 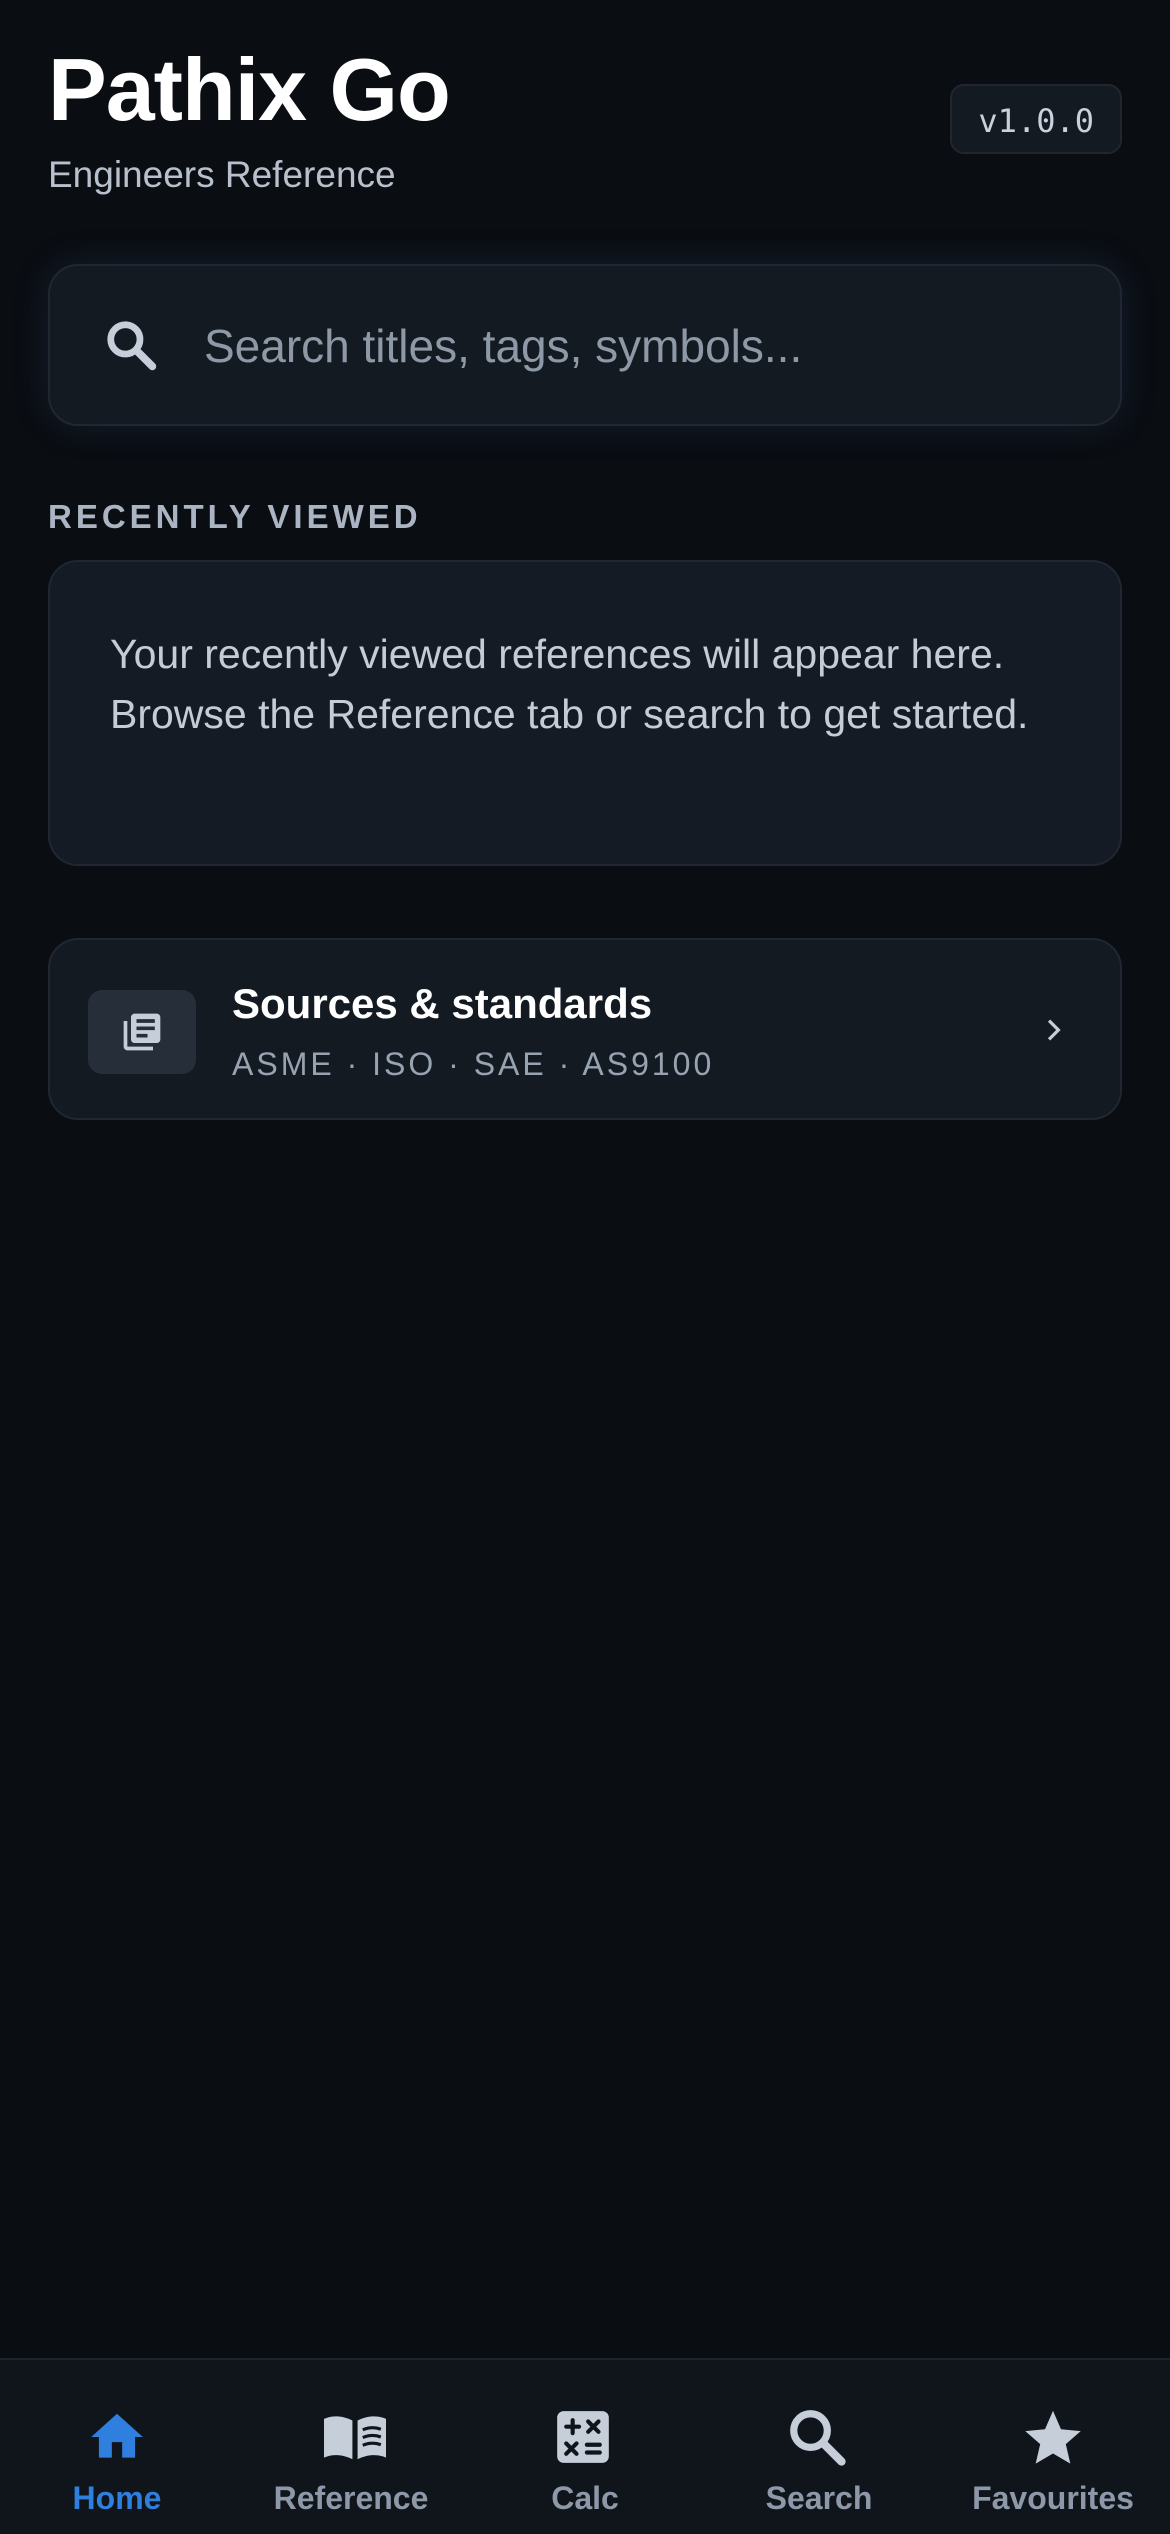 I want to click on tab-home: Home, so click(x=117, y=2447).